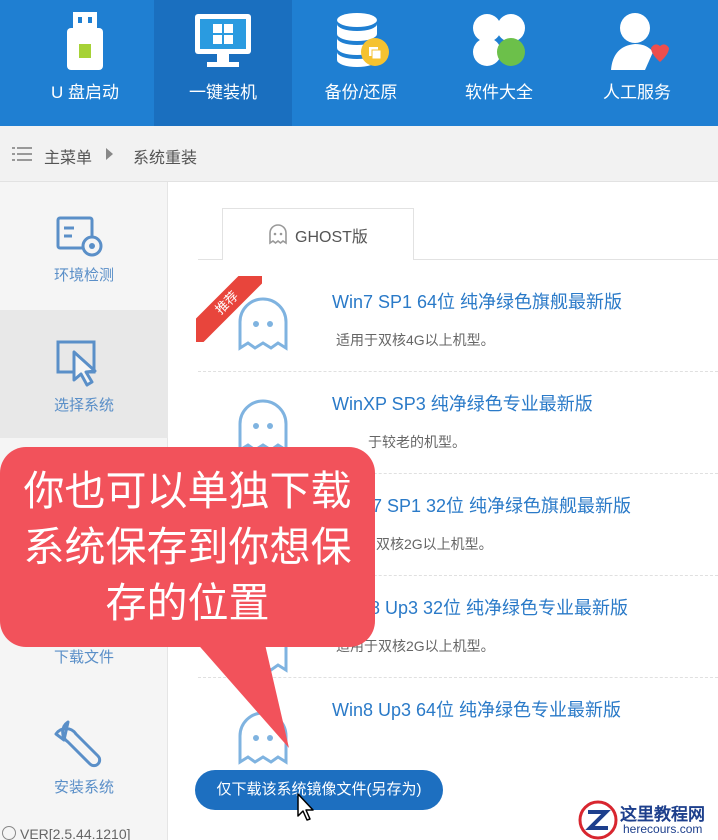 This screenshot has height=840, width=718. Describe the element at coordinates (415, 340) in the screenshot. I see `system-description: 适用于双核4G以上机型。` at that location.